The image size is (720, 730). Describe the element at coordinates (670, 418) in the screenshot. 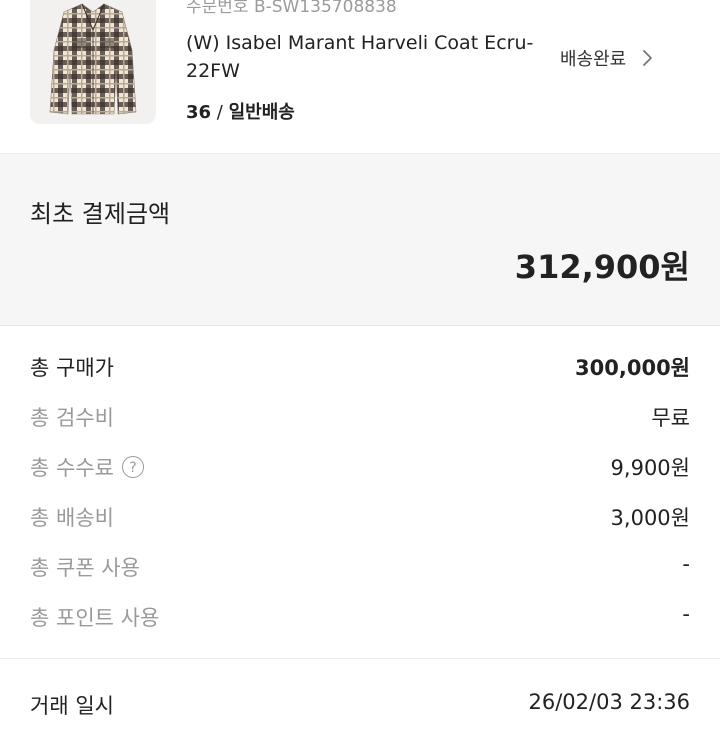

I see `breakdown-value: 무료` at that location.